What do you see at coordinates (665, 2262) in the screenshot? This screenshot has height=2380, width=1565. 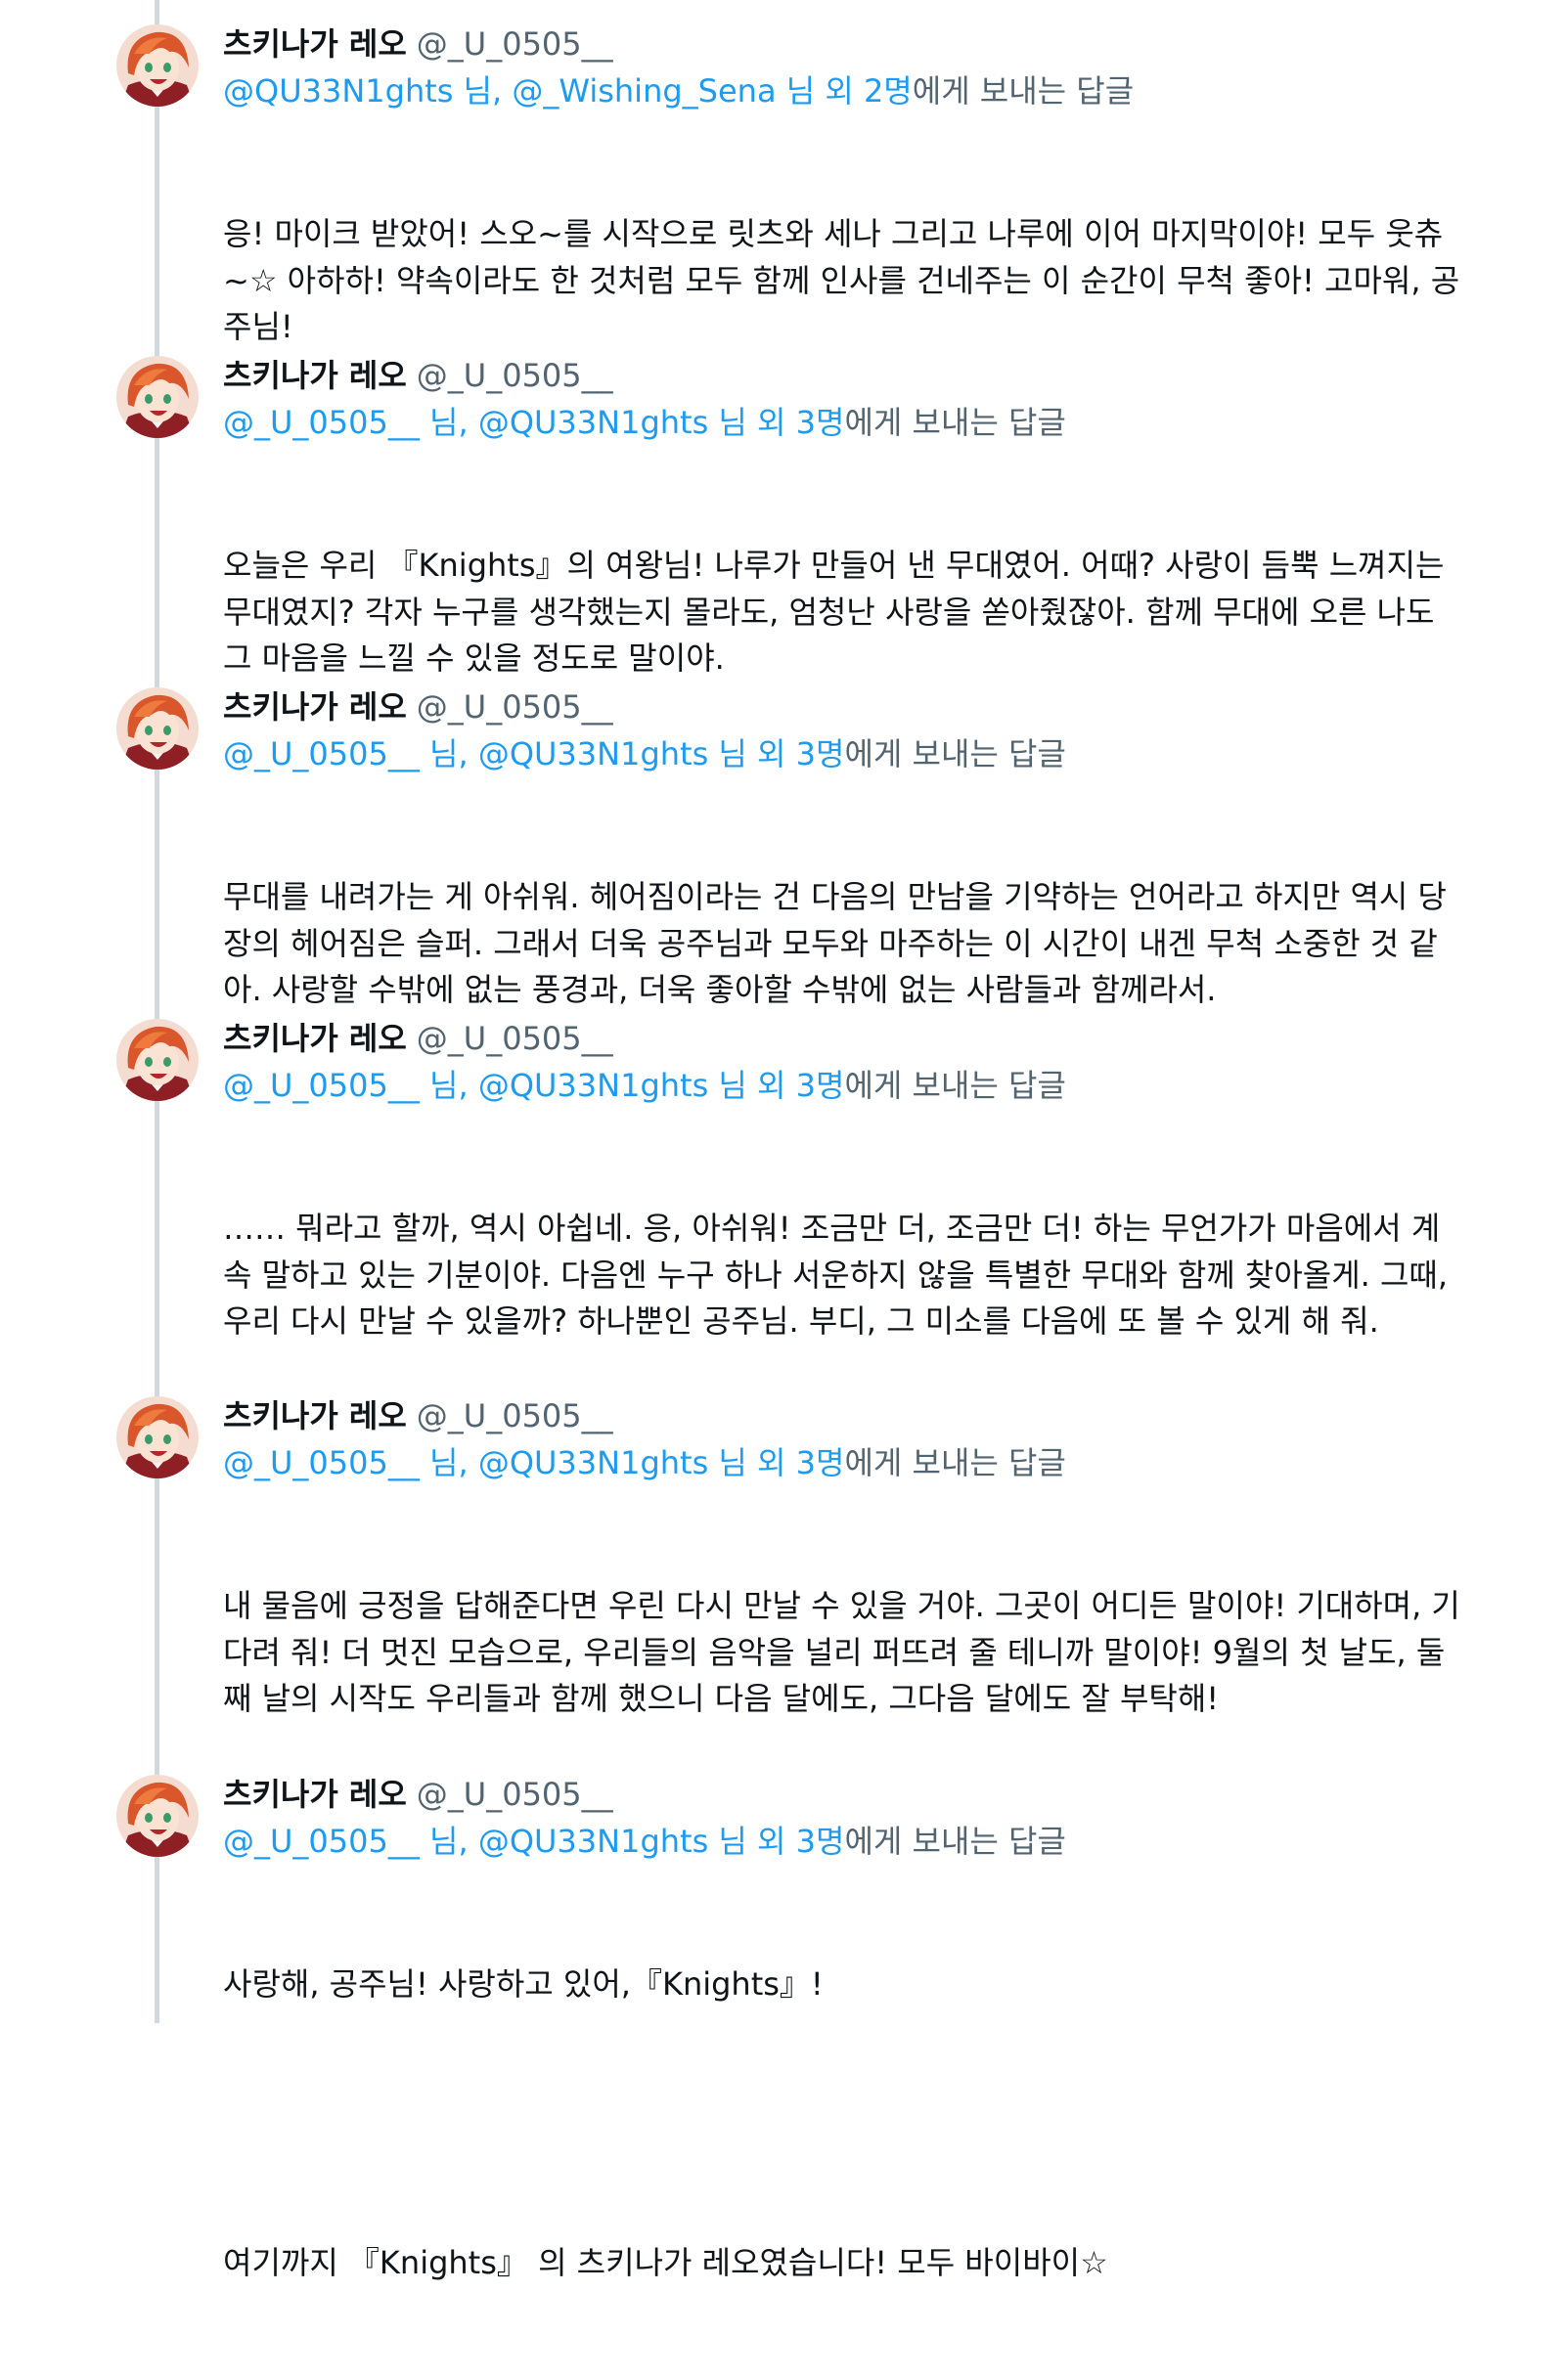 I see `tweet-text-paragraph: 여기까지 『Knights』 의 츠키나가 레오였습니다! 모두 바이바이☆` at bounding box center [665, 2262].